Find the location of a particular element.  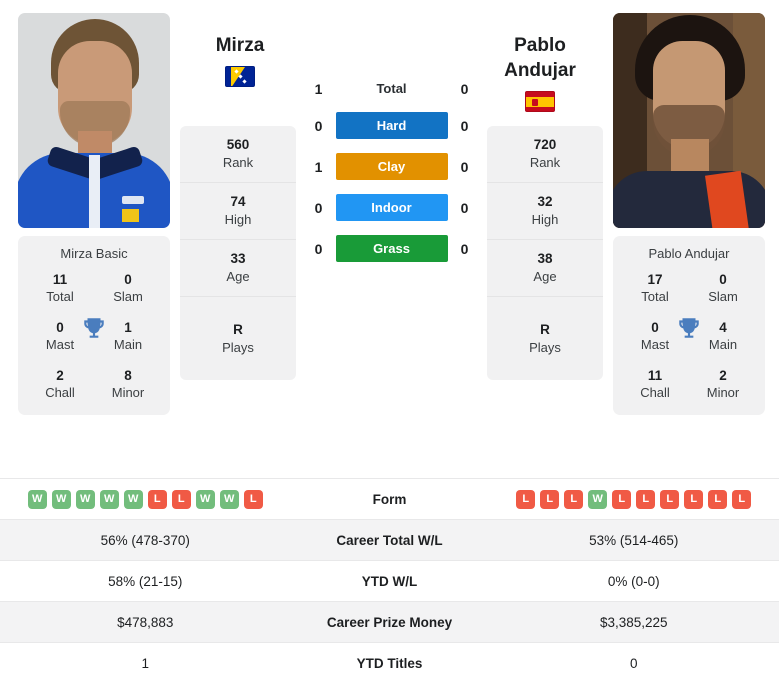

ytd-titles-left: 1 is located at coordinates (145, 663).